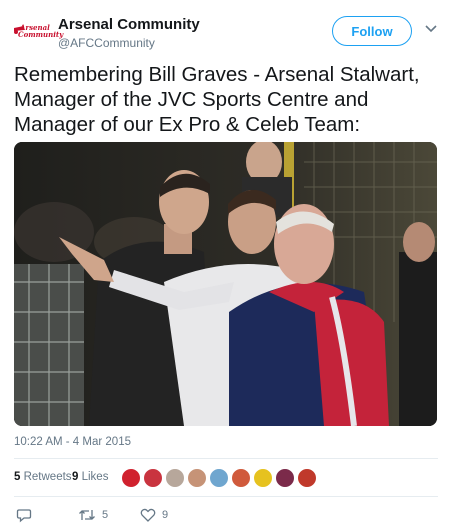 The image size is (450, 531). Describe the element at coordinates (75, 477) in the screenshot. I see `likes-count: 9` at that location.